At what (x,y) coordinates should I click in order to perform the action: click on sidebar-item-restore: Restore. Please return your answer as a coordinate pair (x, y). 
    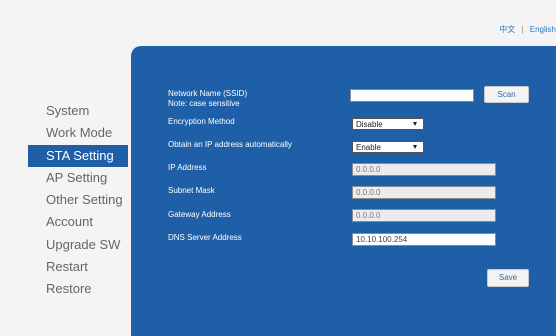
    Looking at the image, I should click on (78, 289).